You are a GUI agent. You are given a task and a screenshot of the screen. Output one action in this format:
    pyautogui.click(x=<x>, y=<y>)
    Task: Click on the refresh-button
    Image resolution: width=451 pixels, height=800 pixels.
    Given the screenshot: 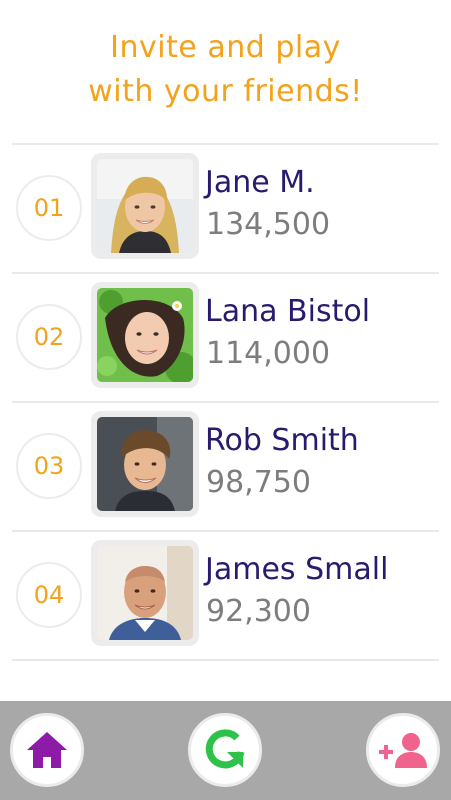 What is the action you would take?
    pyautogui.click(x=225, y=750)
    